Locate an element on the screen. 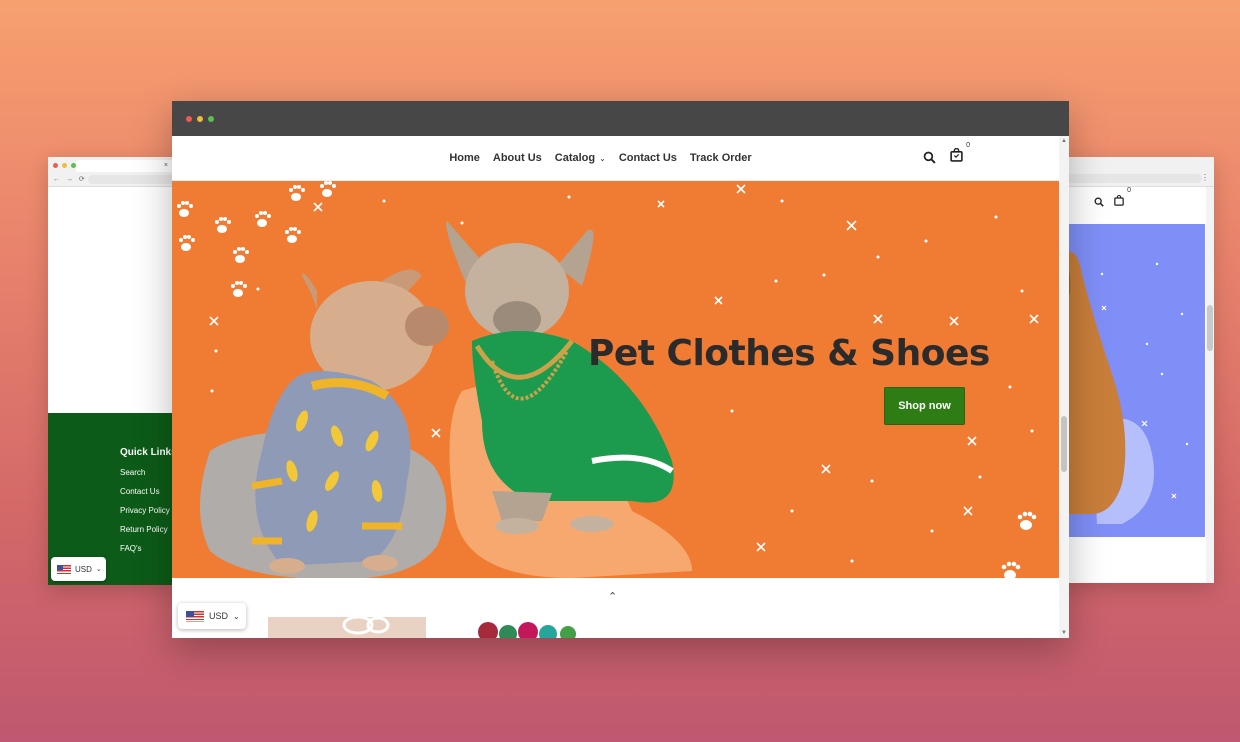  main-scrollbar: ▲ ▼ is located at coordinates (1064, 387).